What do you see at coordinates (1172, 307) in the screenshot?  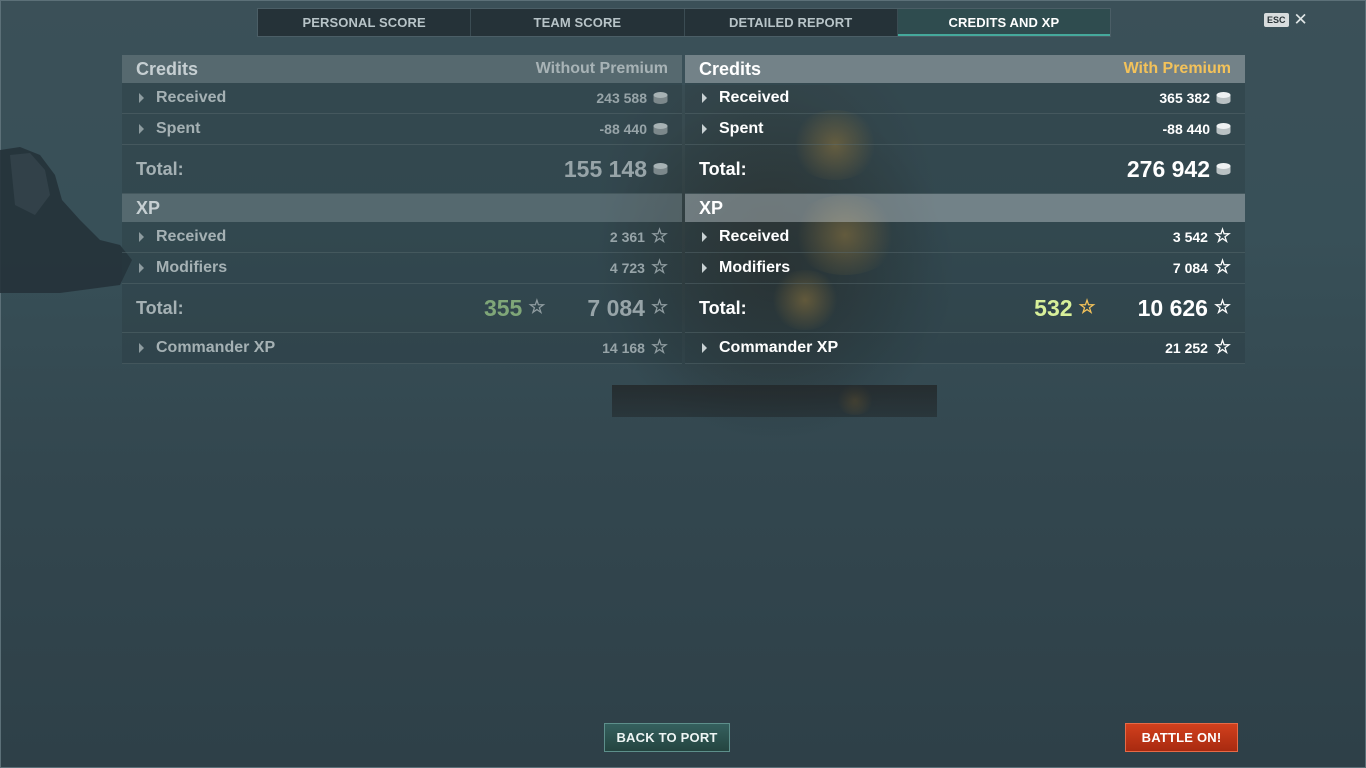 I see `xp-total-value: 10 626` at bounding box center [1172, 307].